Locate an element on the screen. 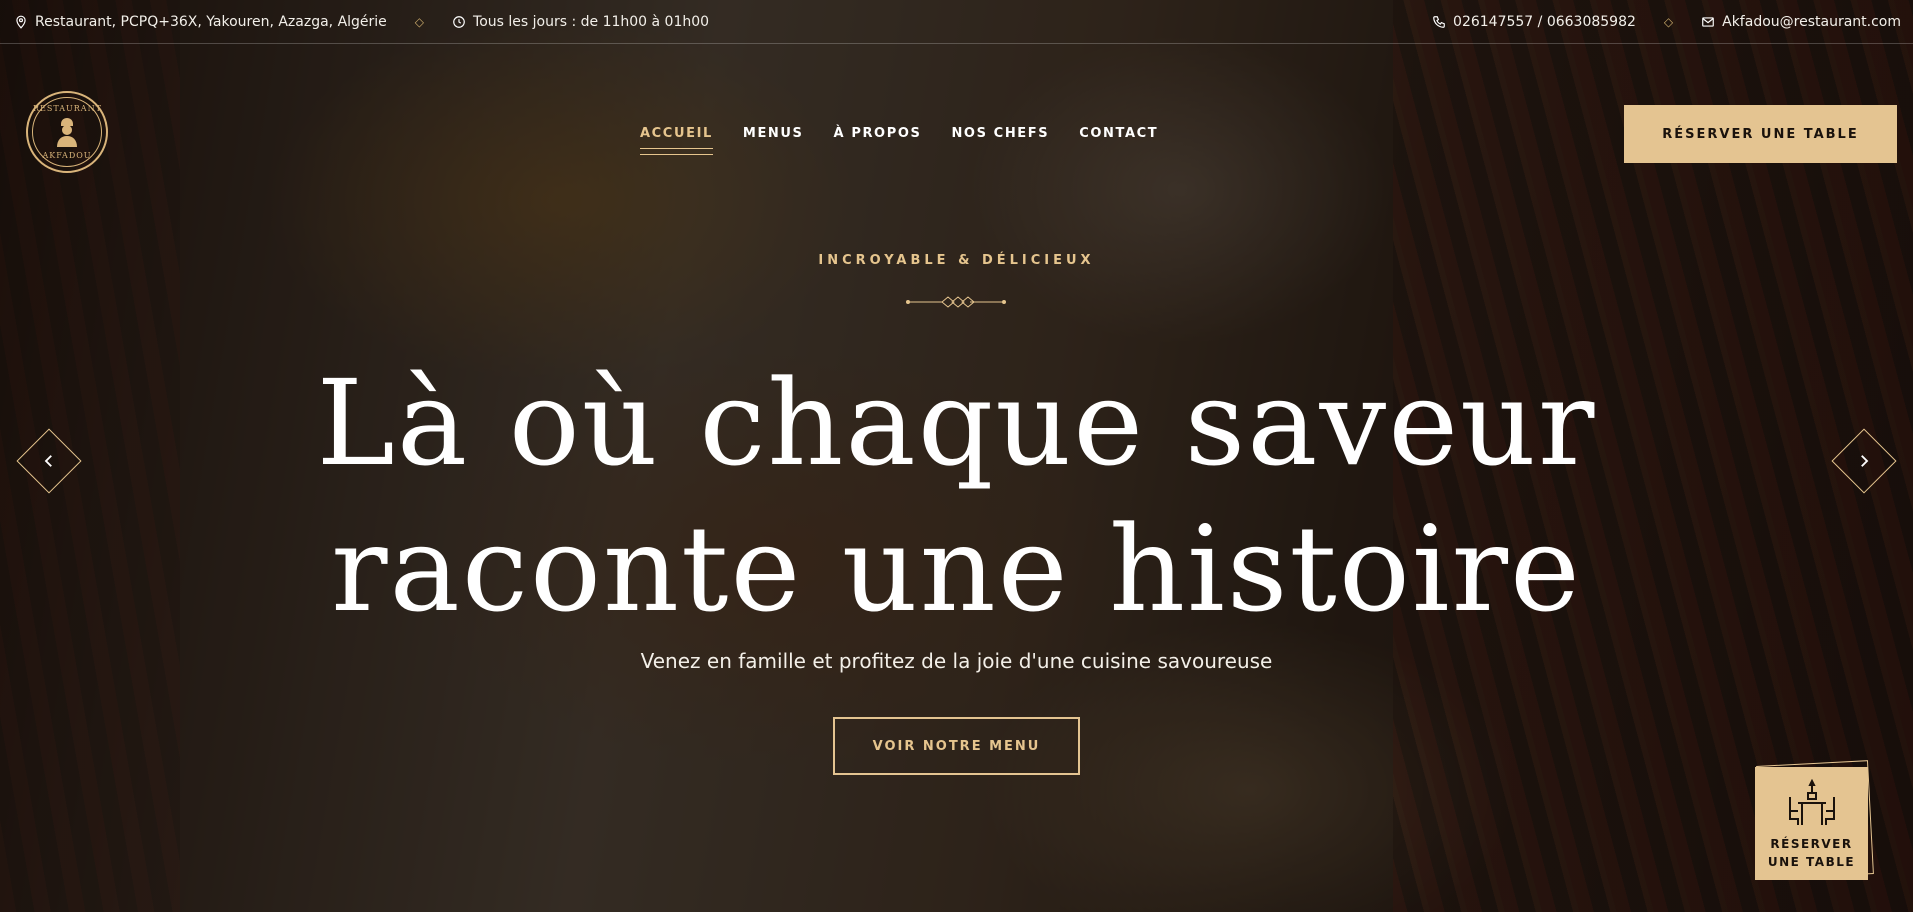 This screenshot has width=1913, height=912. floating-reserve-line2: UNE TABLE is located at coordinates (1811, 862).